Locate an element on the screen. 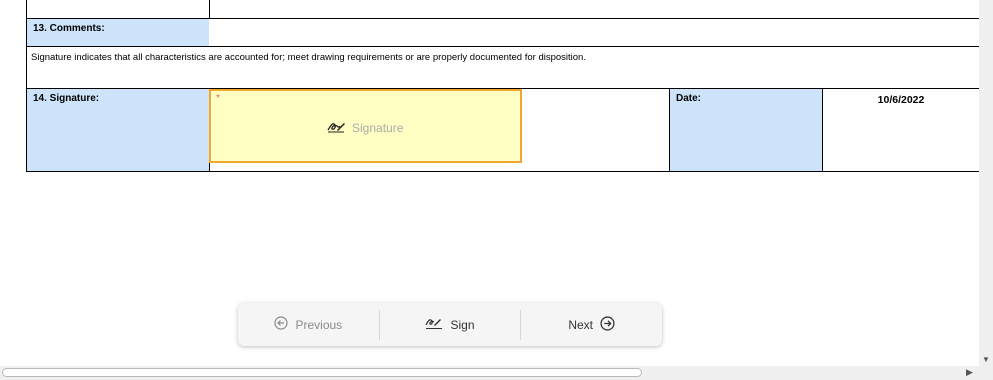 The width and height of the screenshot is (993, 380). previous-label: Previous is located at coordinates (319, 324).